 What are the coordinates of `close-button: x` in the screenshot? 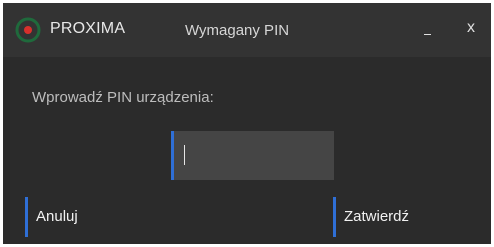 It's located at (471, 28).